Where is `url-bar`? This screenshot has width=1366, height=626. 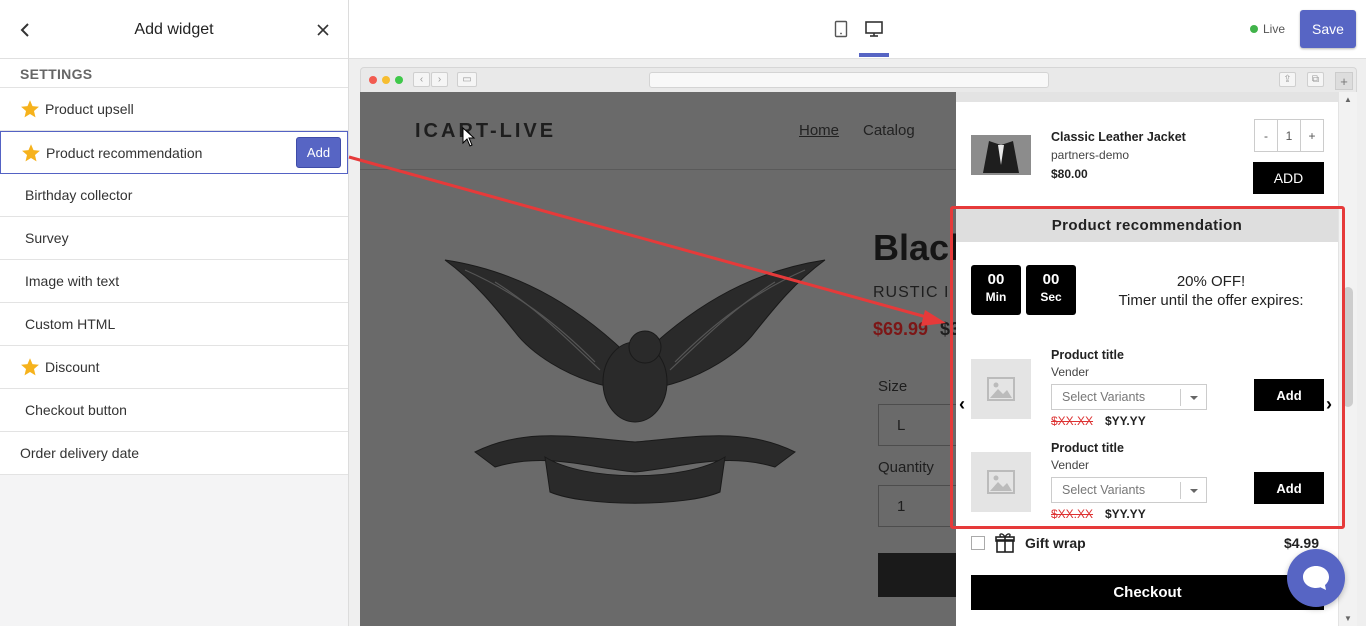
url-bar is located at coordinates (849, 80).